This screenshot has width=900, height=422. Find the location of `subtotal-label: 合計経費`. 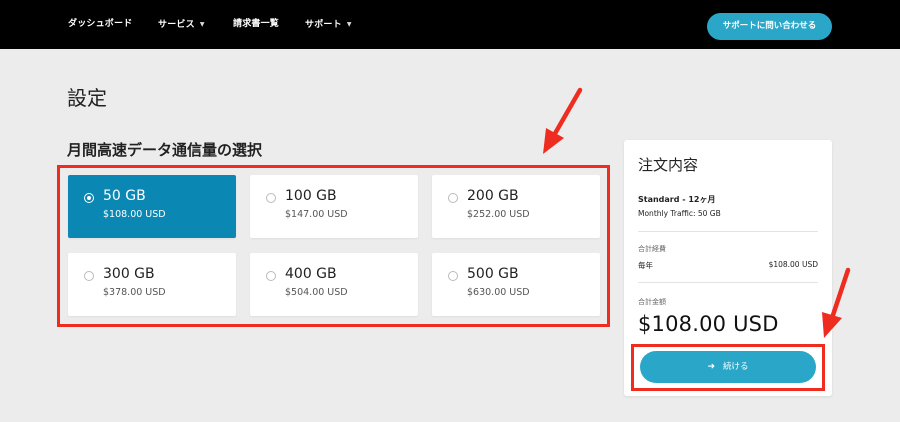

subtotal-label: 合計経費 is located at coordinates (652, 249).